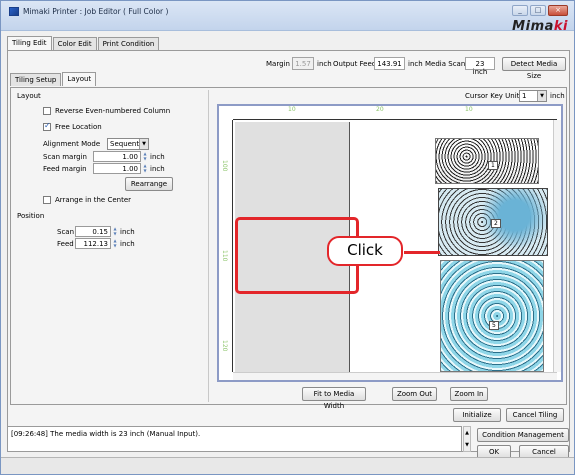 The image size is (575, 475). What do you see at coordinates (414, 394) in the screenshot?
I see `zoom-out-button: Zoom Out` at bounding box center [414, 394].